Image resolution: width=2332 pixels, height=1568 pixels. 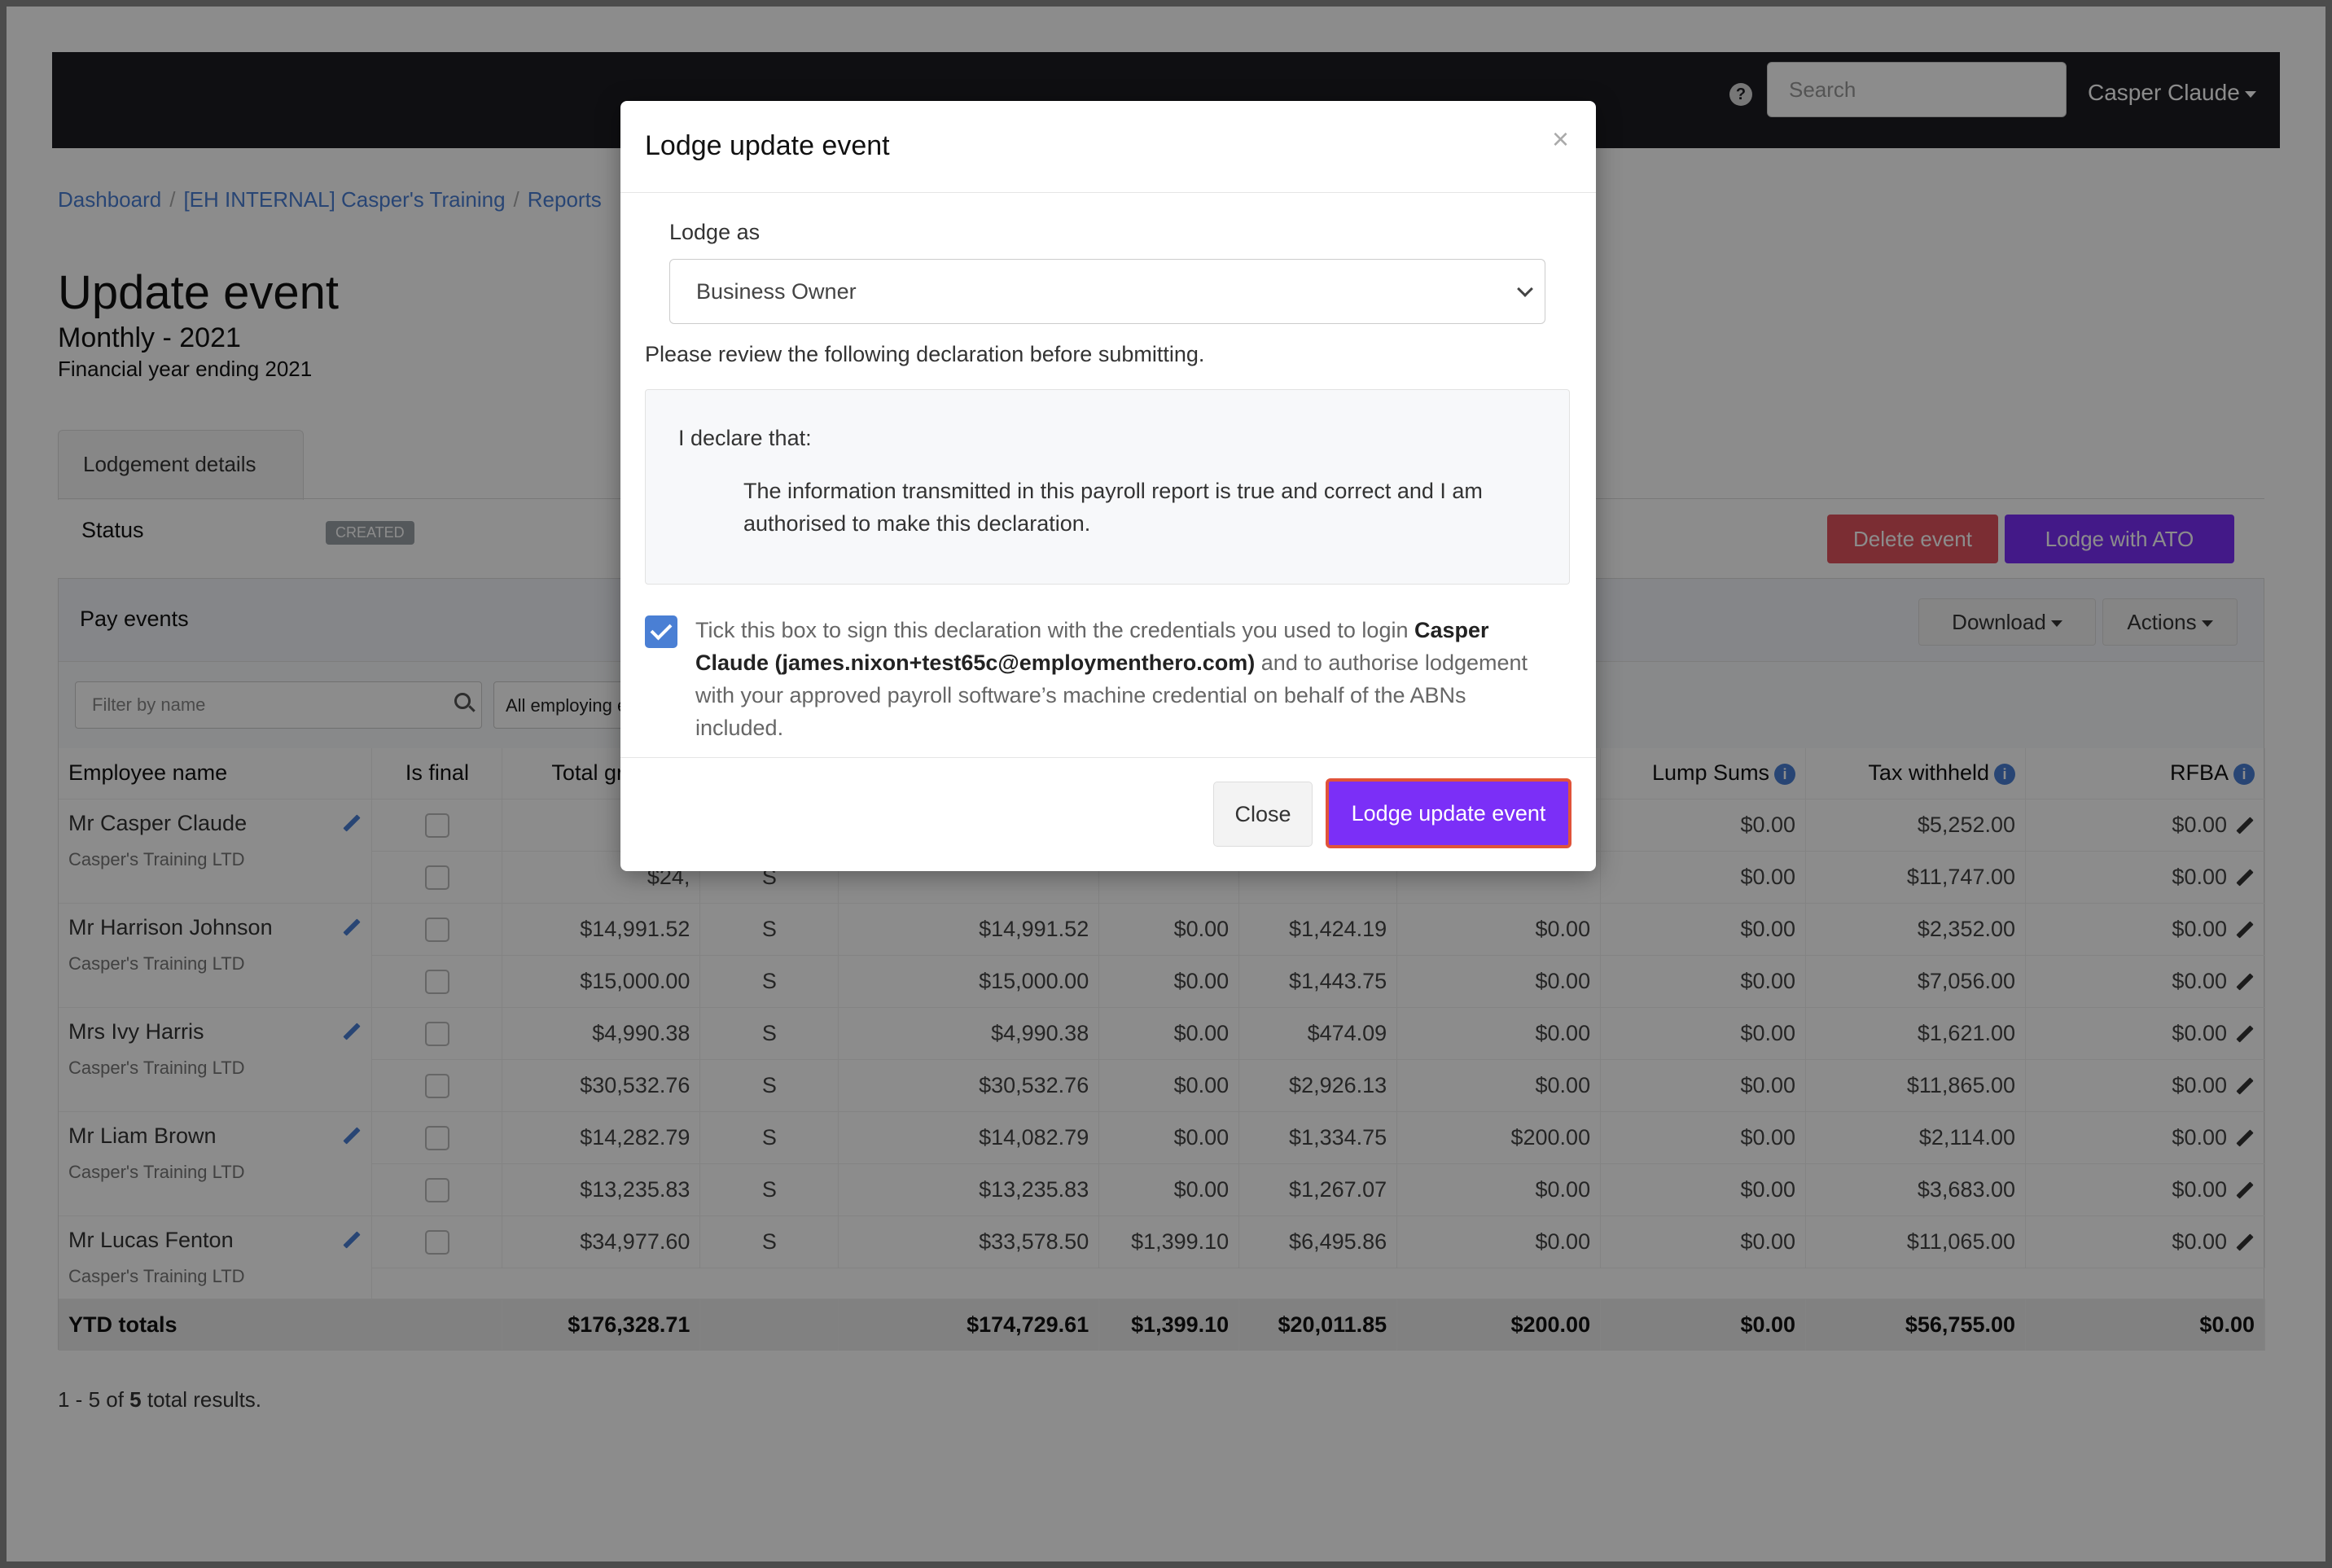 What do you see at coordinates (1448, 813) in the screenshot?
I see `lodge-update-event-button: Lodge update event` at bounding box center [1448, 813].